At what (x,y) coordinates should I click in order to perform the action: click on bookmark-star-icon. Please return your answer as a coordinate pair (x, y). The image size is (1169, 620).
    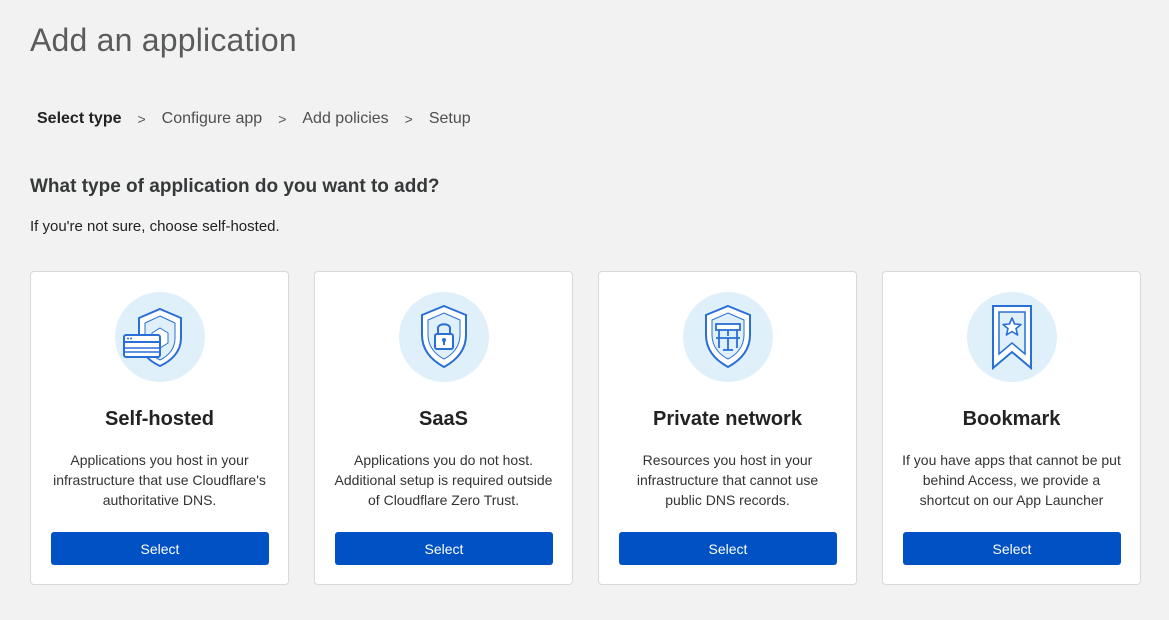
    Looking at the image, I should click on (1012, 337).